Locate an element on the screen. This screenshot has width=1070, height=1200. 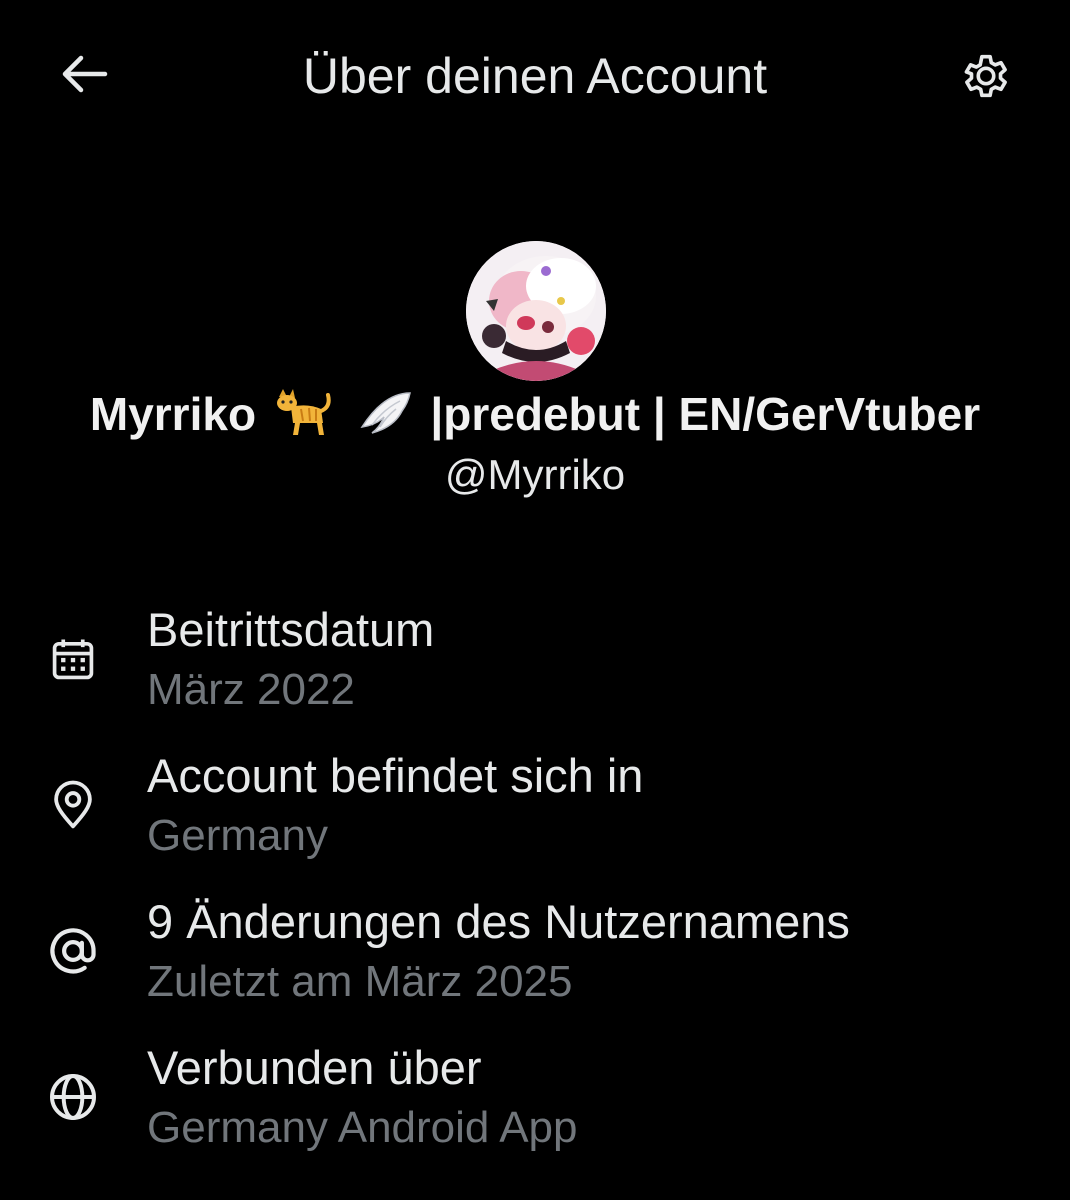
display-name: Myrriko |predebut | EN/GerVtuber is located at coordinates (535, 417).